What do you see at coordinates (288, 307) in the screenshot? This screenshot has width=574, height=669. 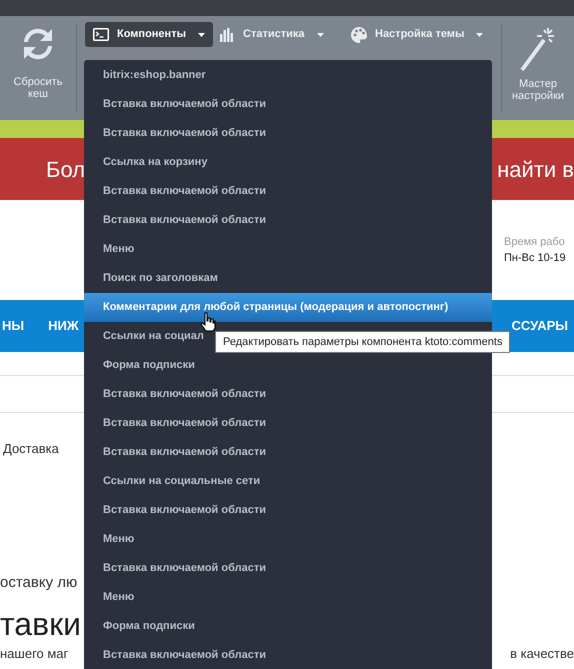 I see `menu-item: Комментарии для любой страницы (модерация и автопостинг)` at bounding box center [288, 307].